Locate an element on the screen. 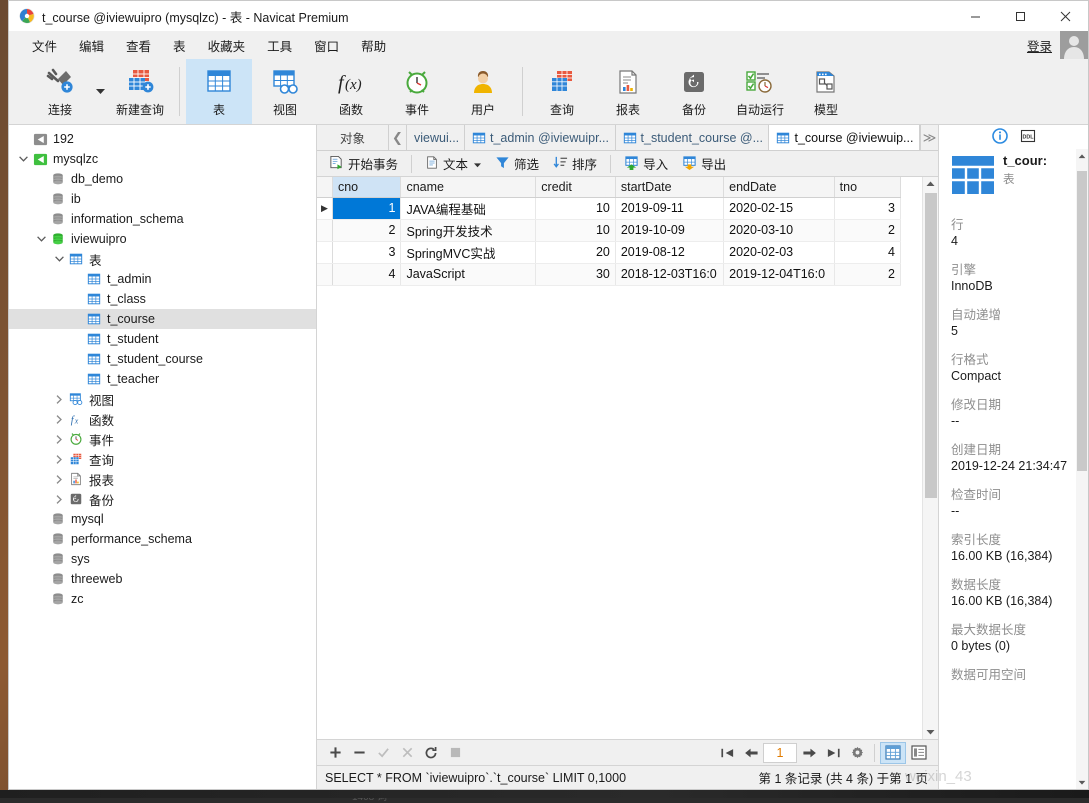  tree-node-iviewuipro: iviewuipro is located at coordinates (162, 239).